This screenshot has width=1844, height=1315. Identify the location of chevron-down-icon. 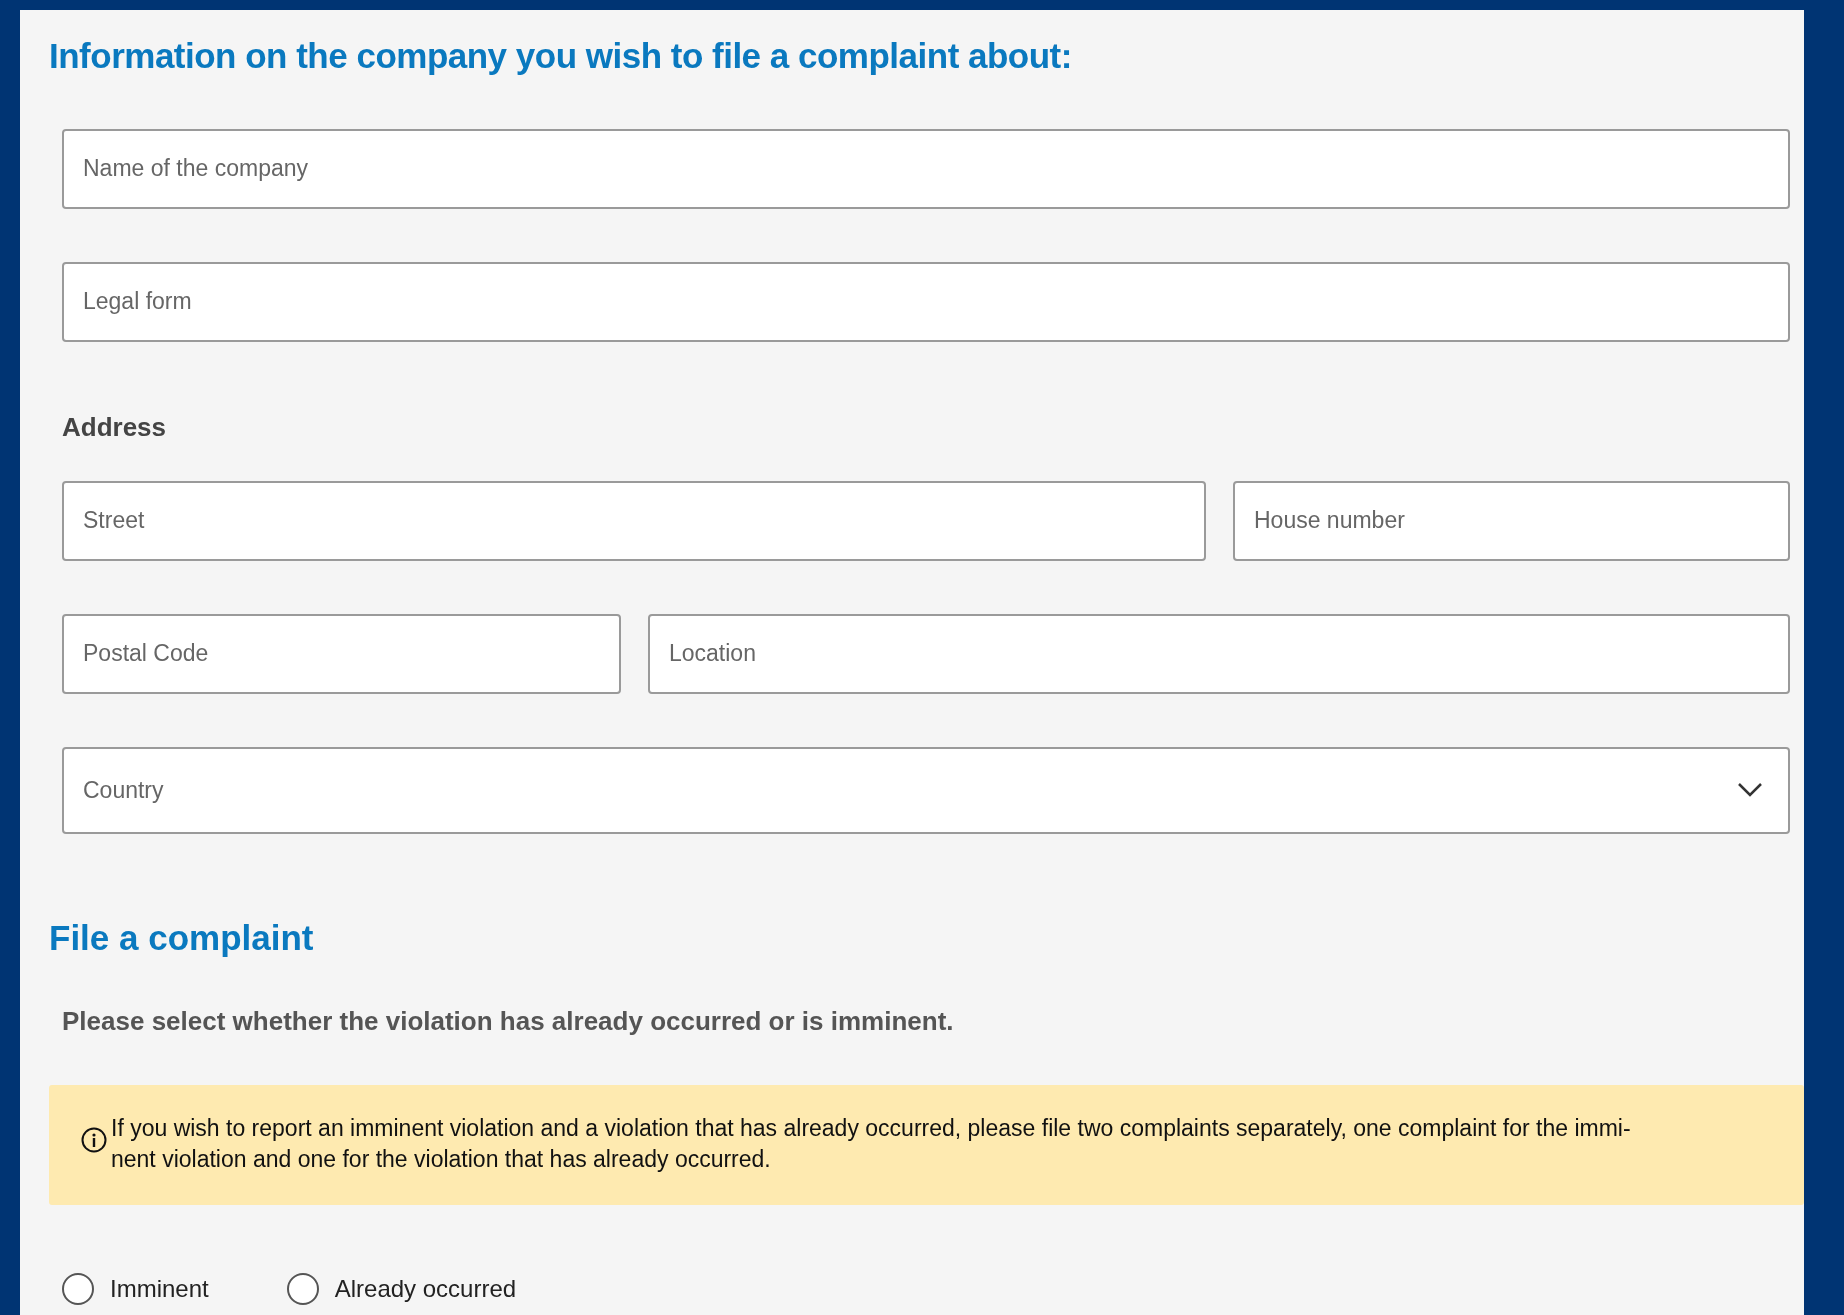
(1750, 790).